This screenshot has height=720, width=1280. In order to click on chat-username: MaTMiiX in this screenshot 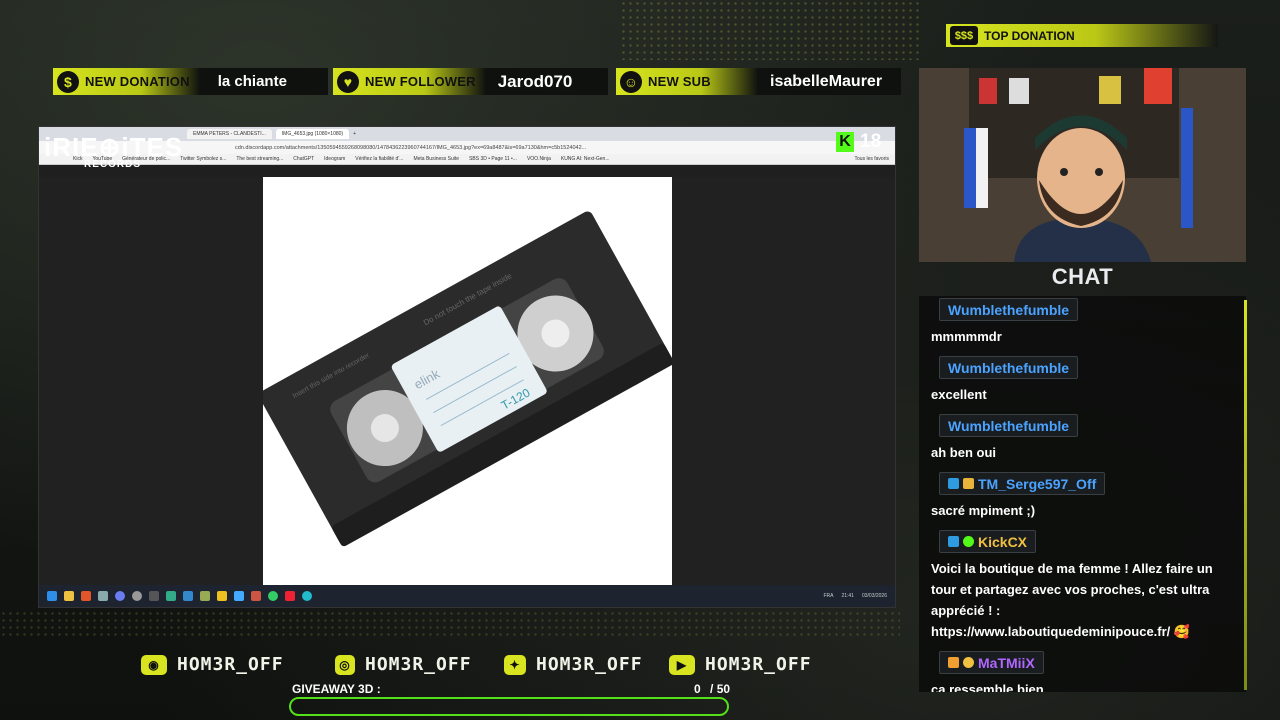, I will do `click(991, 662)`.